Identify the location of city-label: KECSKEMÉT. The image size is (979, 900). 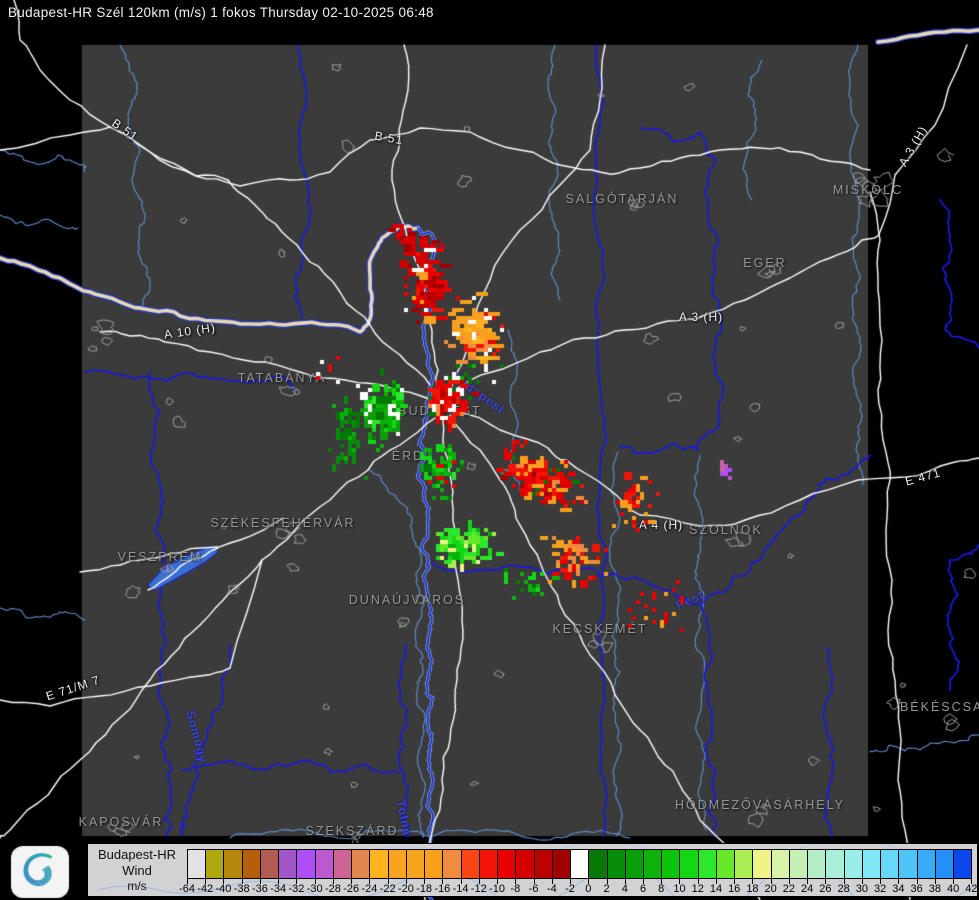
(600, 629).